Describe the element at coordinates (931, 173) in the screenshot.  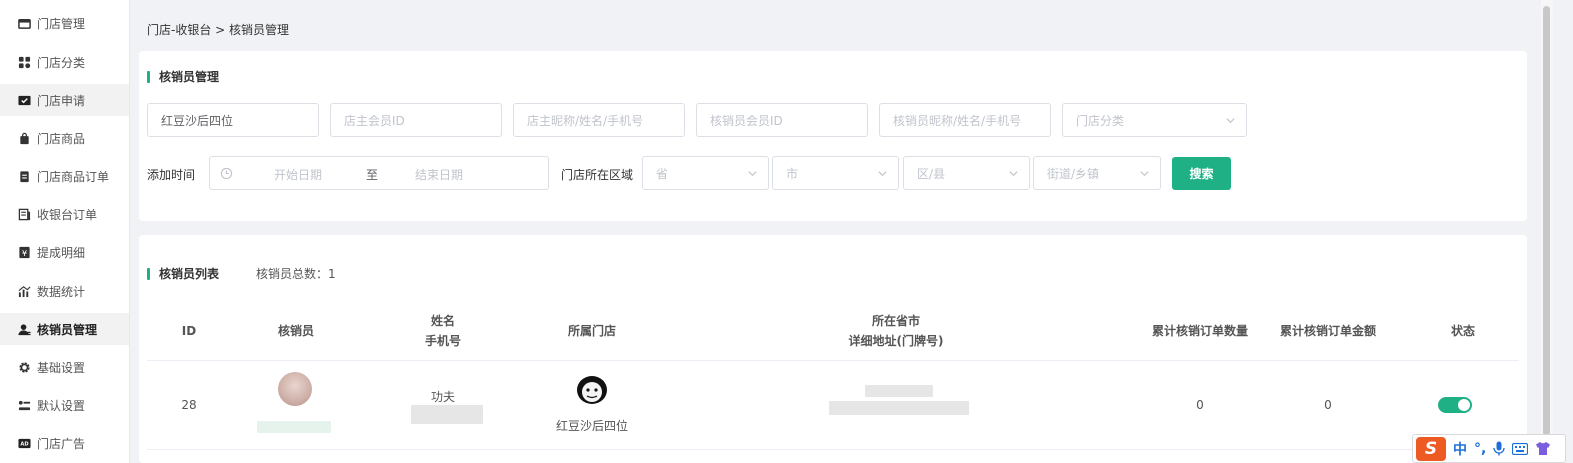
I see `district-placeholder: 区/县` at that location.